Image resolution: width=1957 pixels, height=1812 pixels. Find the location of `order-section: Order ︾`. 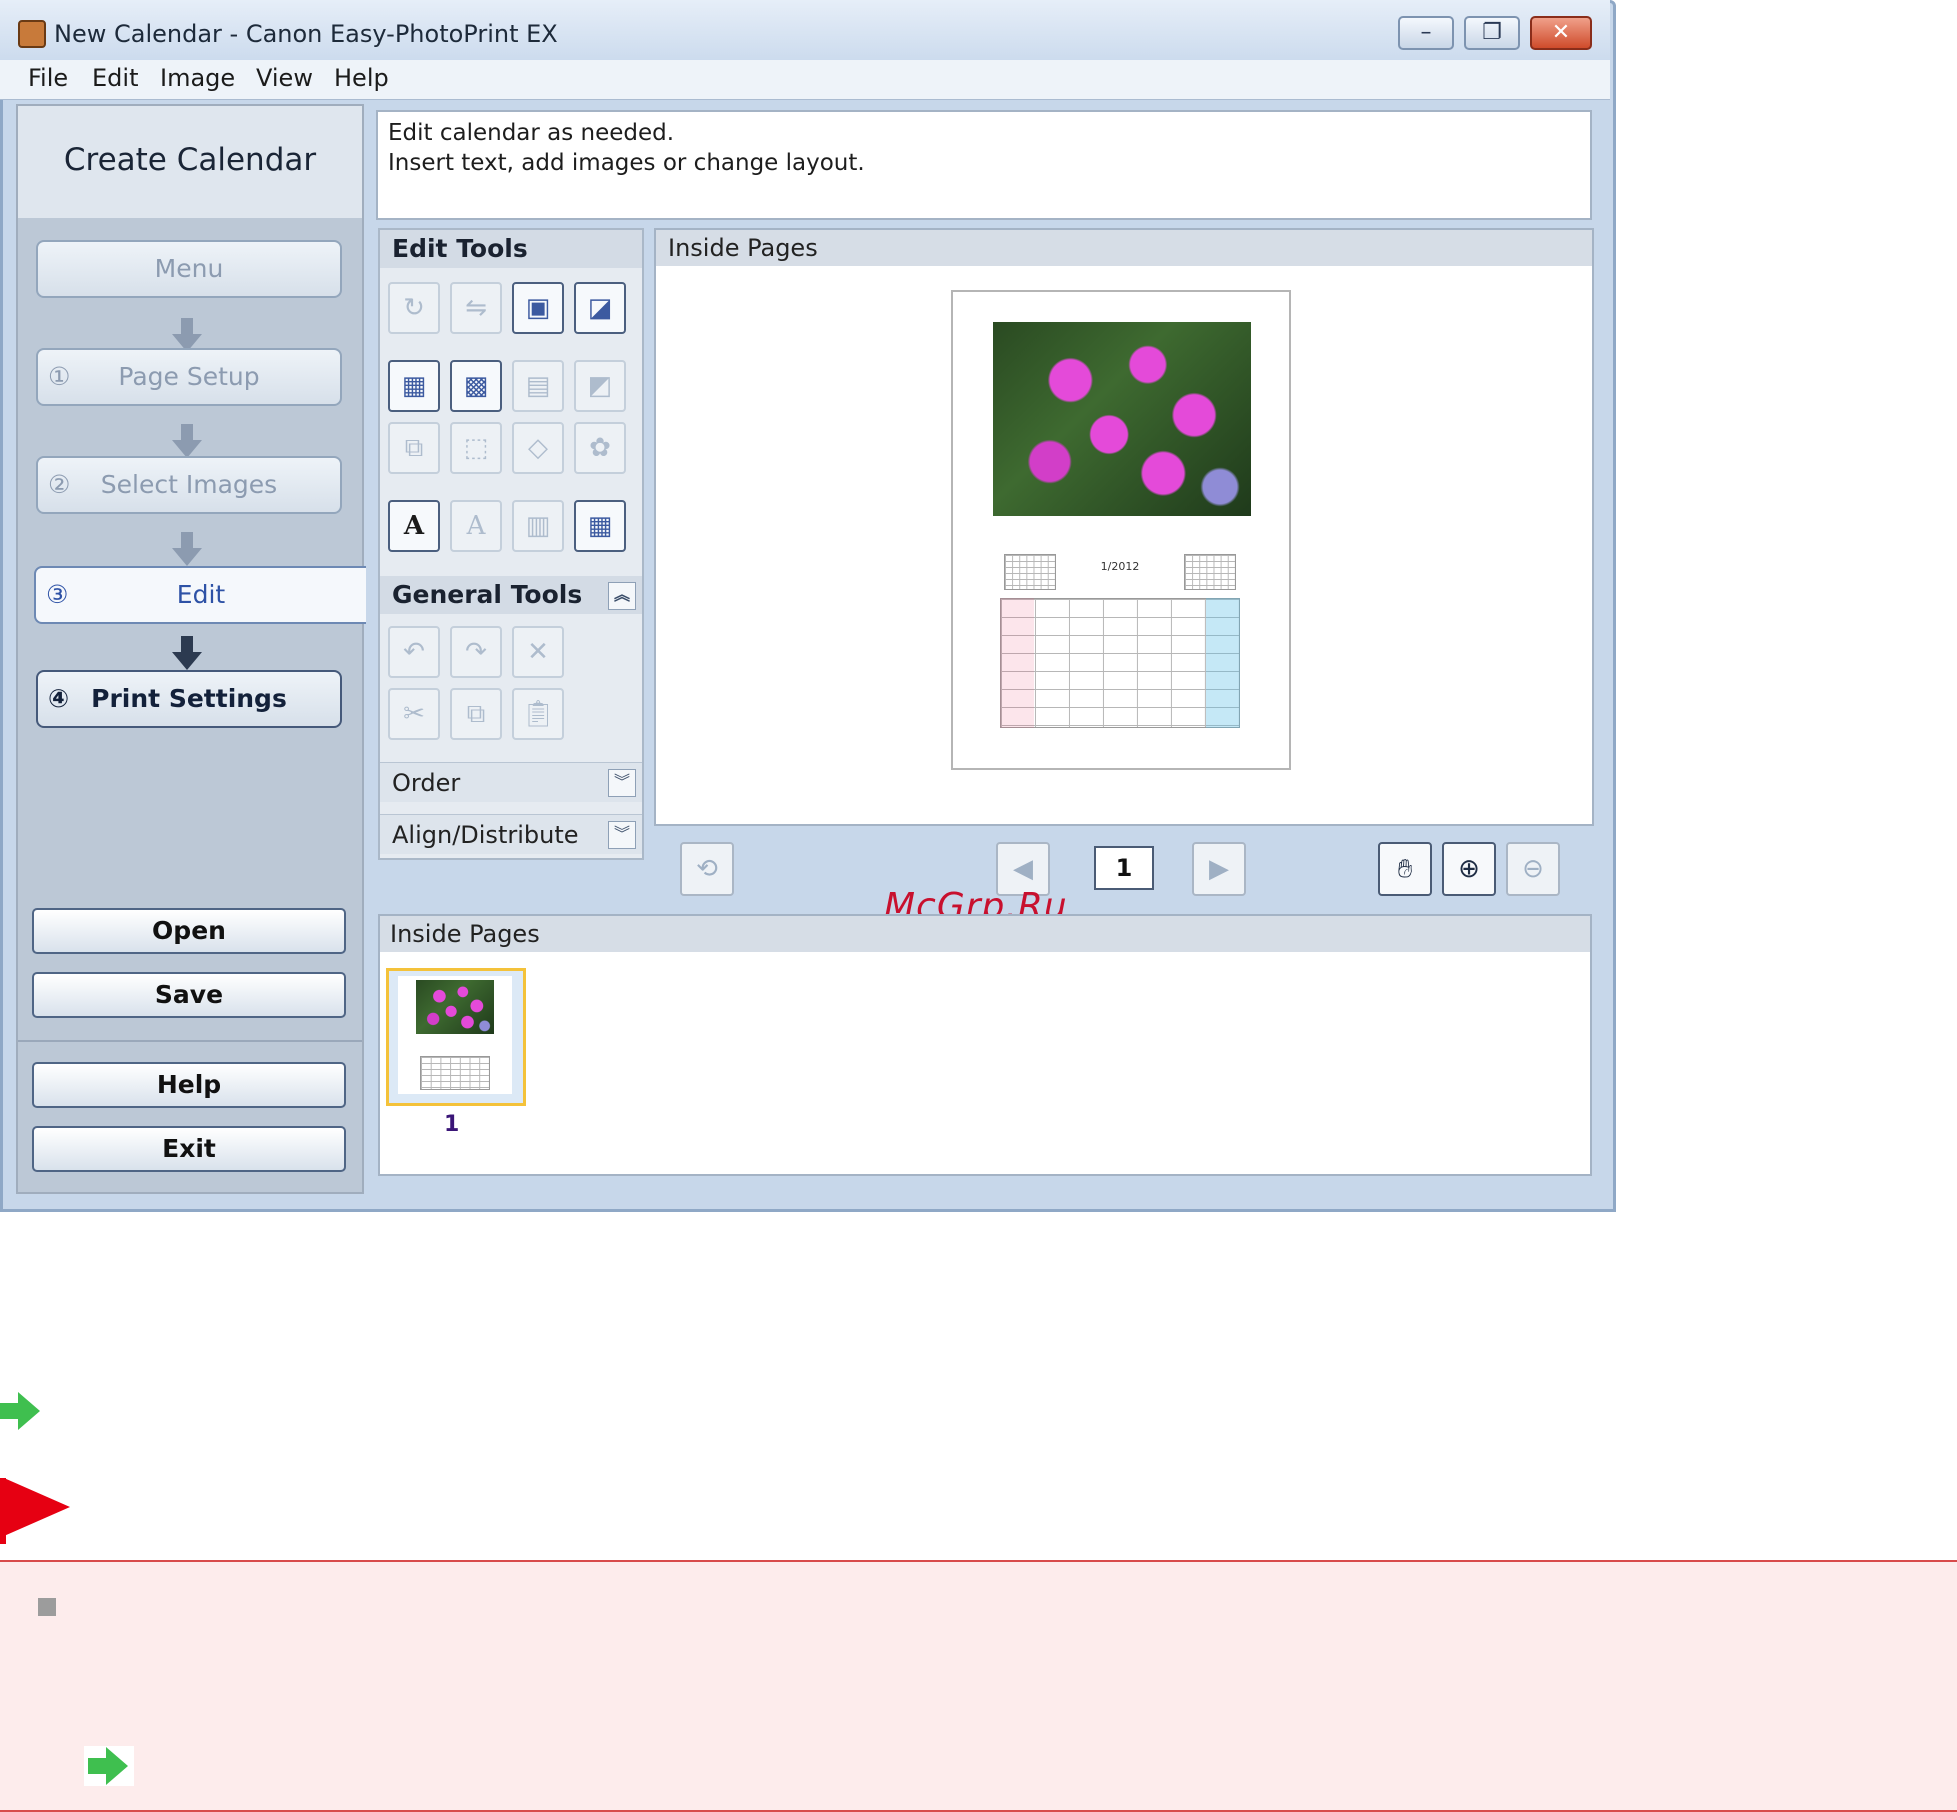

order-section: Order ︾ is located at coordinates (511, 782).